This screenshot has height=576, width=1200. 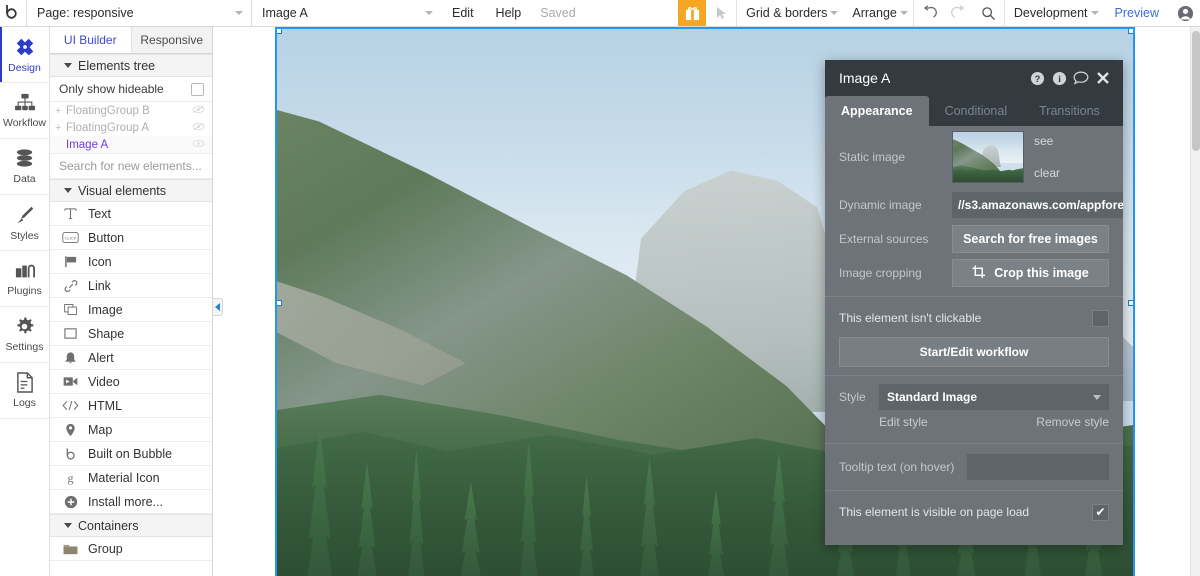 What do you see at coordinates (70, 358) in the screenshot?
I see `bell-icon` at bounding box center [70, 358].